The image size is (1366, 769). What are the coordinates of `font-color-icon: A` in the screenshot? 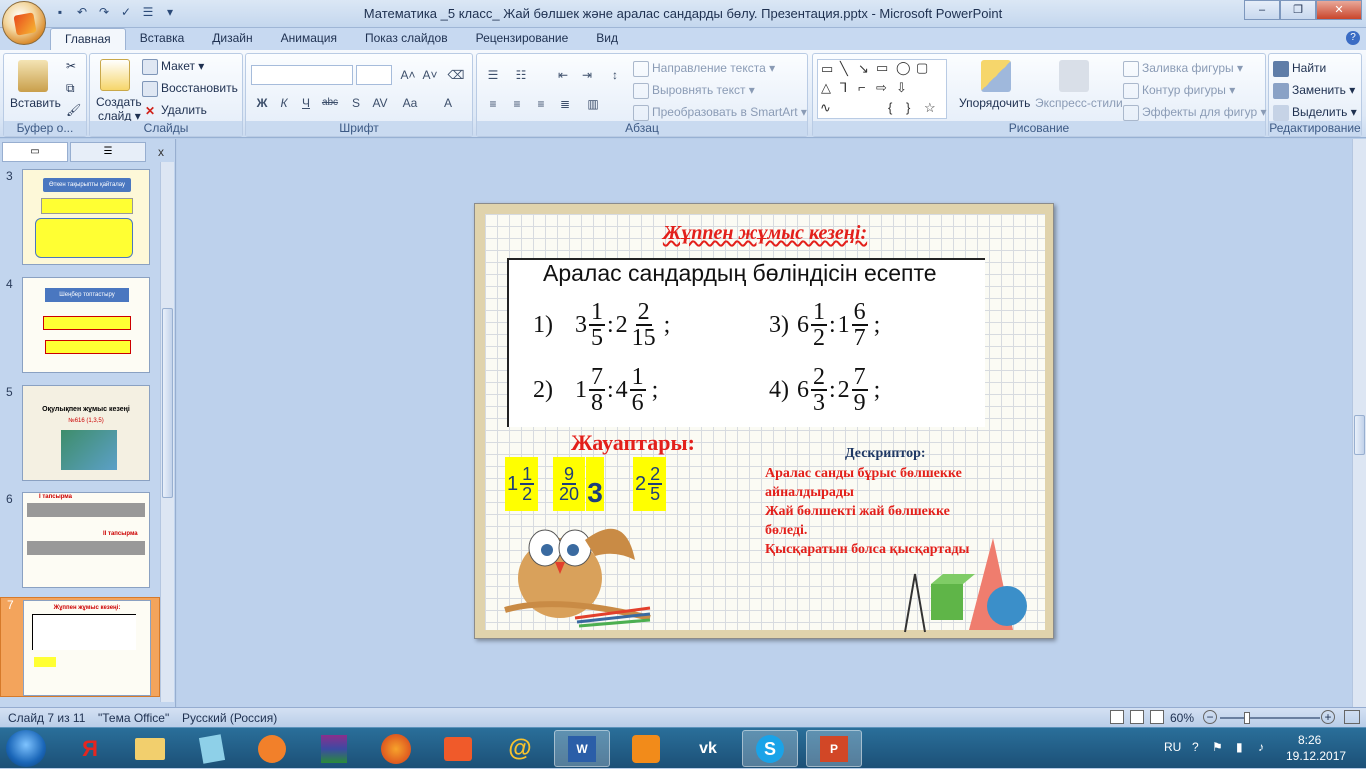 It's located at (448, 103).